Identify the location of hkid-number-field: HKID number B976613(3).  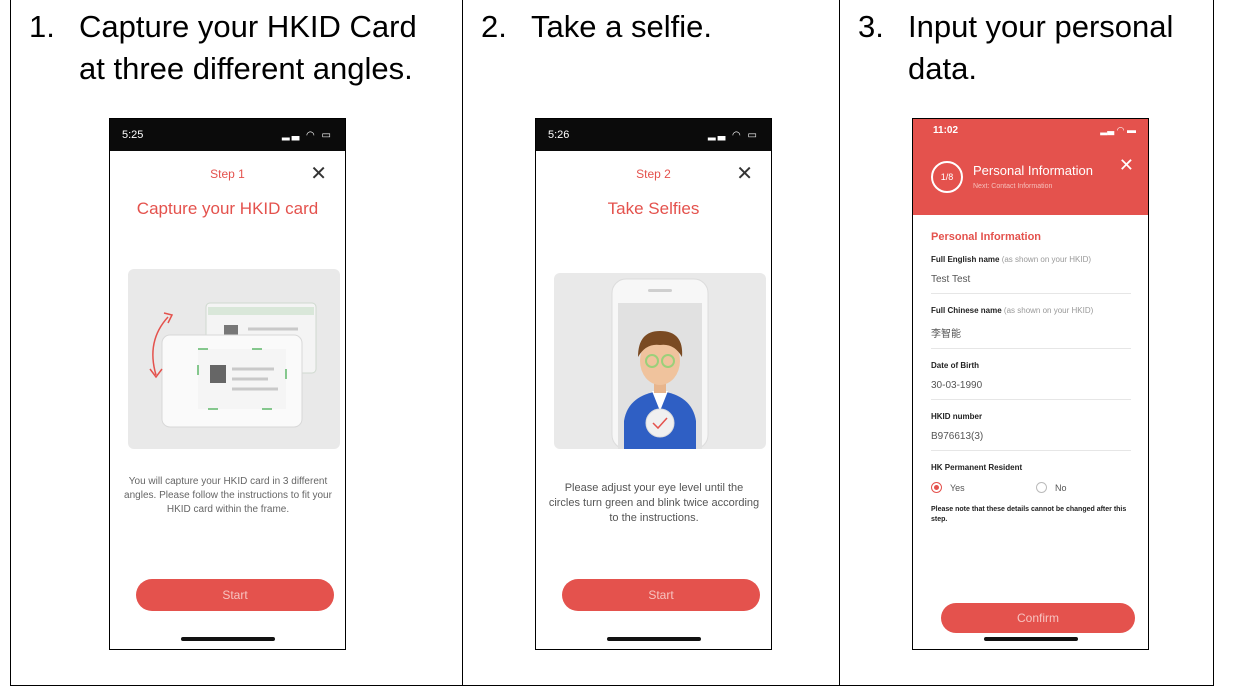
(1031, 431).